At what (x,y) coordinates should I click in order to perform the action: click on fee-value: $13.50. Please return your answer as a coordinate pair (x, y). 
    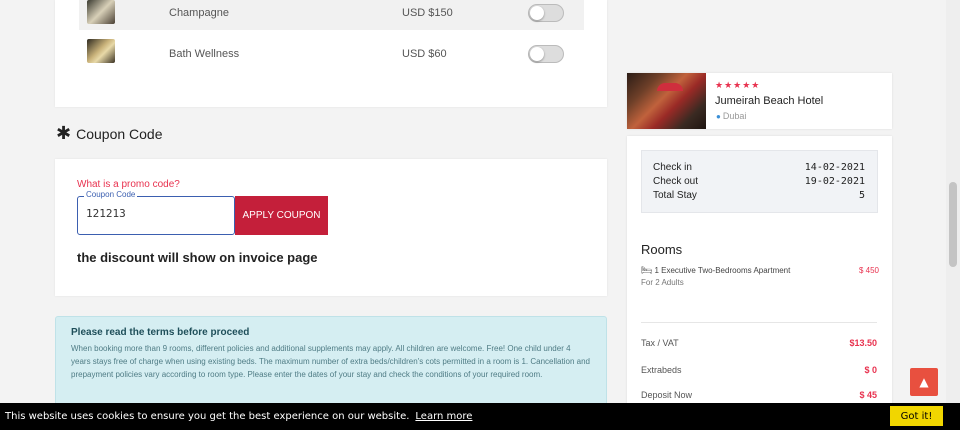
    Looking at the image, I should click on (863, 343).